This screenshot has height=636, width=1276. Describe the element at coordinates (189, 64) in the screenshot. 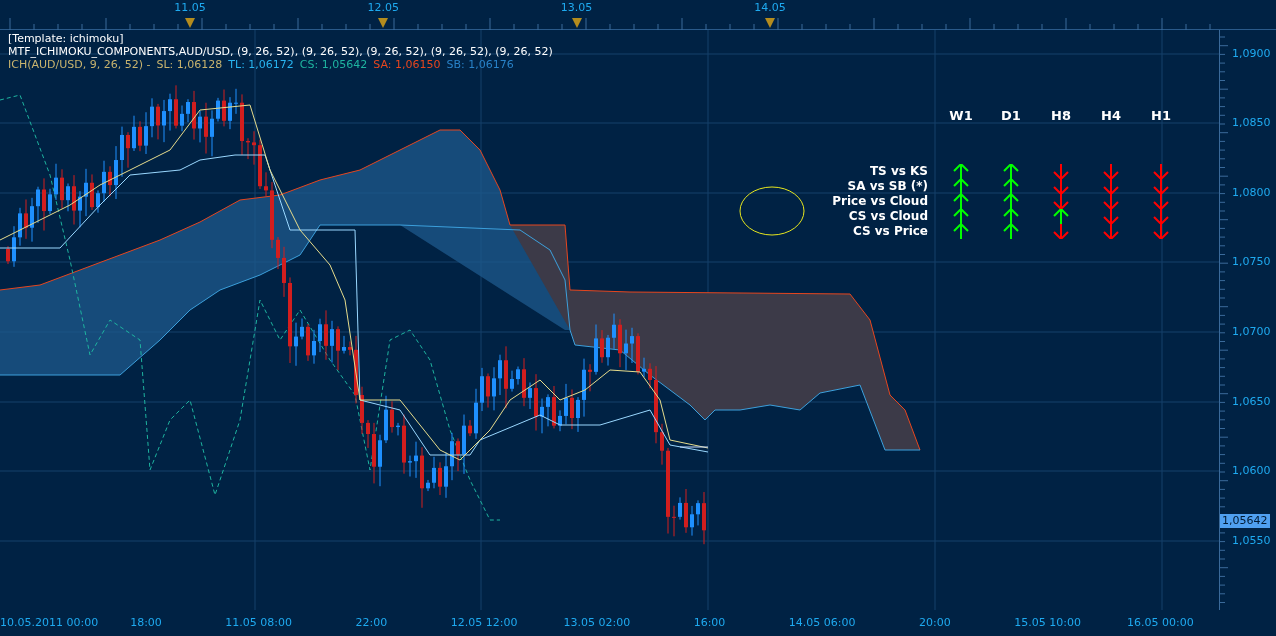

I see `legend-value: SL: 1,06128` at that location.